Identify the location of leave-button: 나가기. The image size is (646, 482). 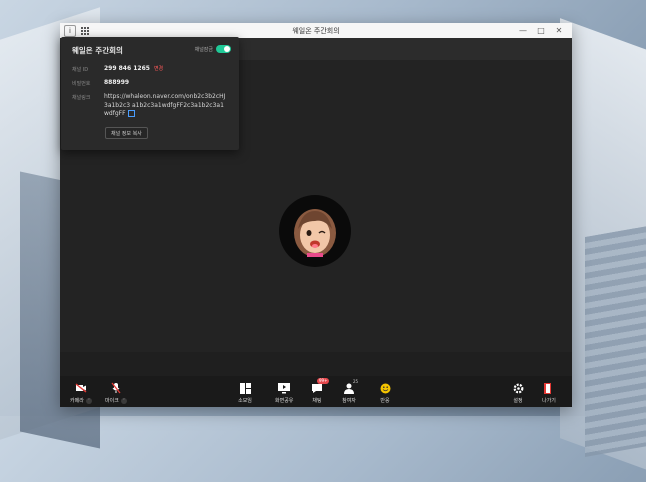
(549, 393).